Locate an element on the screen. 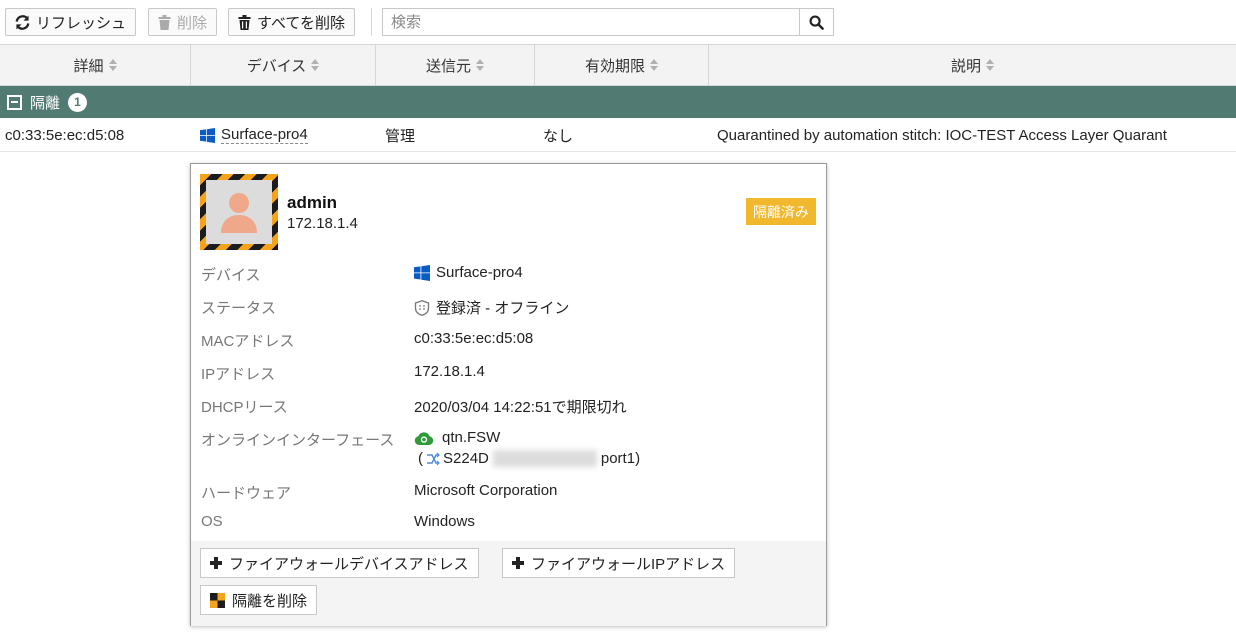  cell-source: 管理 is located at coordinates (400, 136).